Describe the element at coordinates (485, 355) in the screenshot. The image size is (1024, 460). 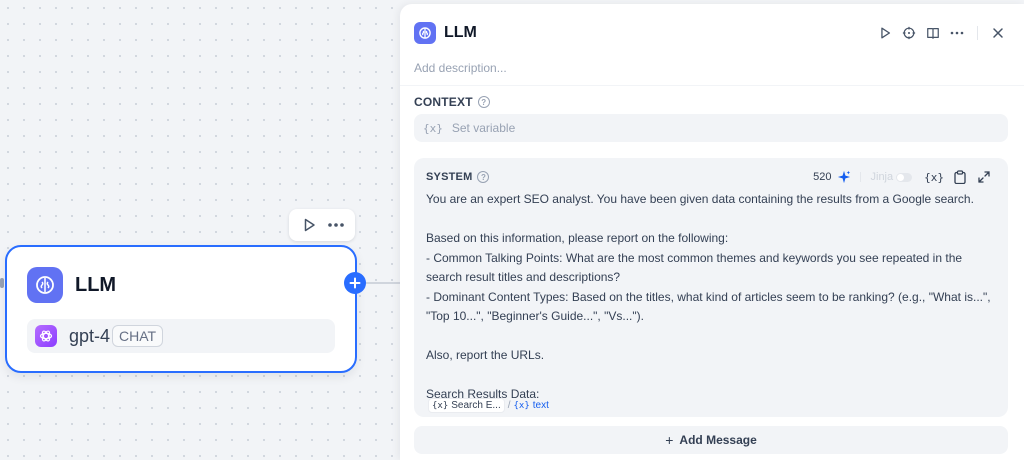
I see `prompt-line: Also, report the URLs.` at that location.